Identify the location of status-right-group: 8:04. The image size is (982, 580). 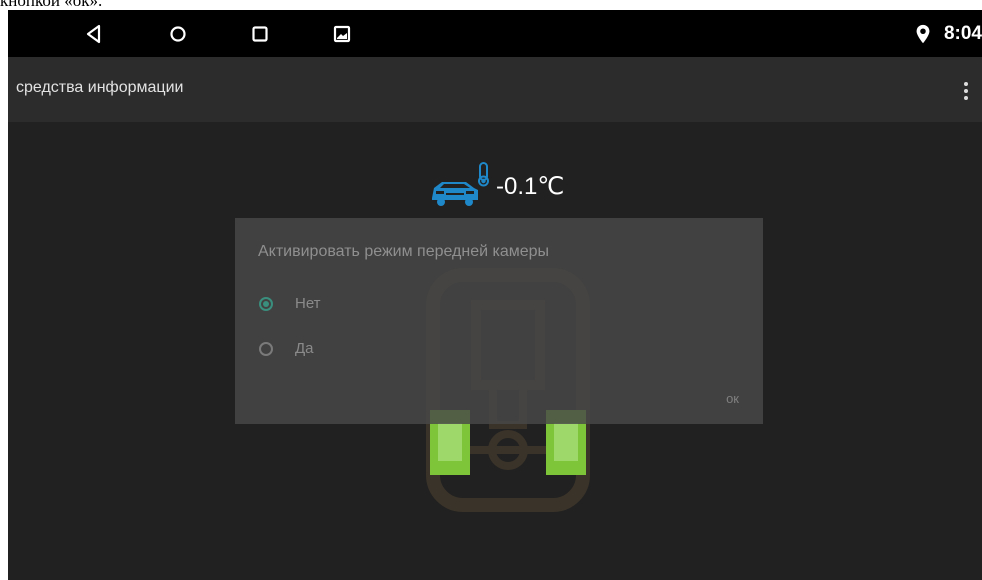
(947, 34).